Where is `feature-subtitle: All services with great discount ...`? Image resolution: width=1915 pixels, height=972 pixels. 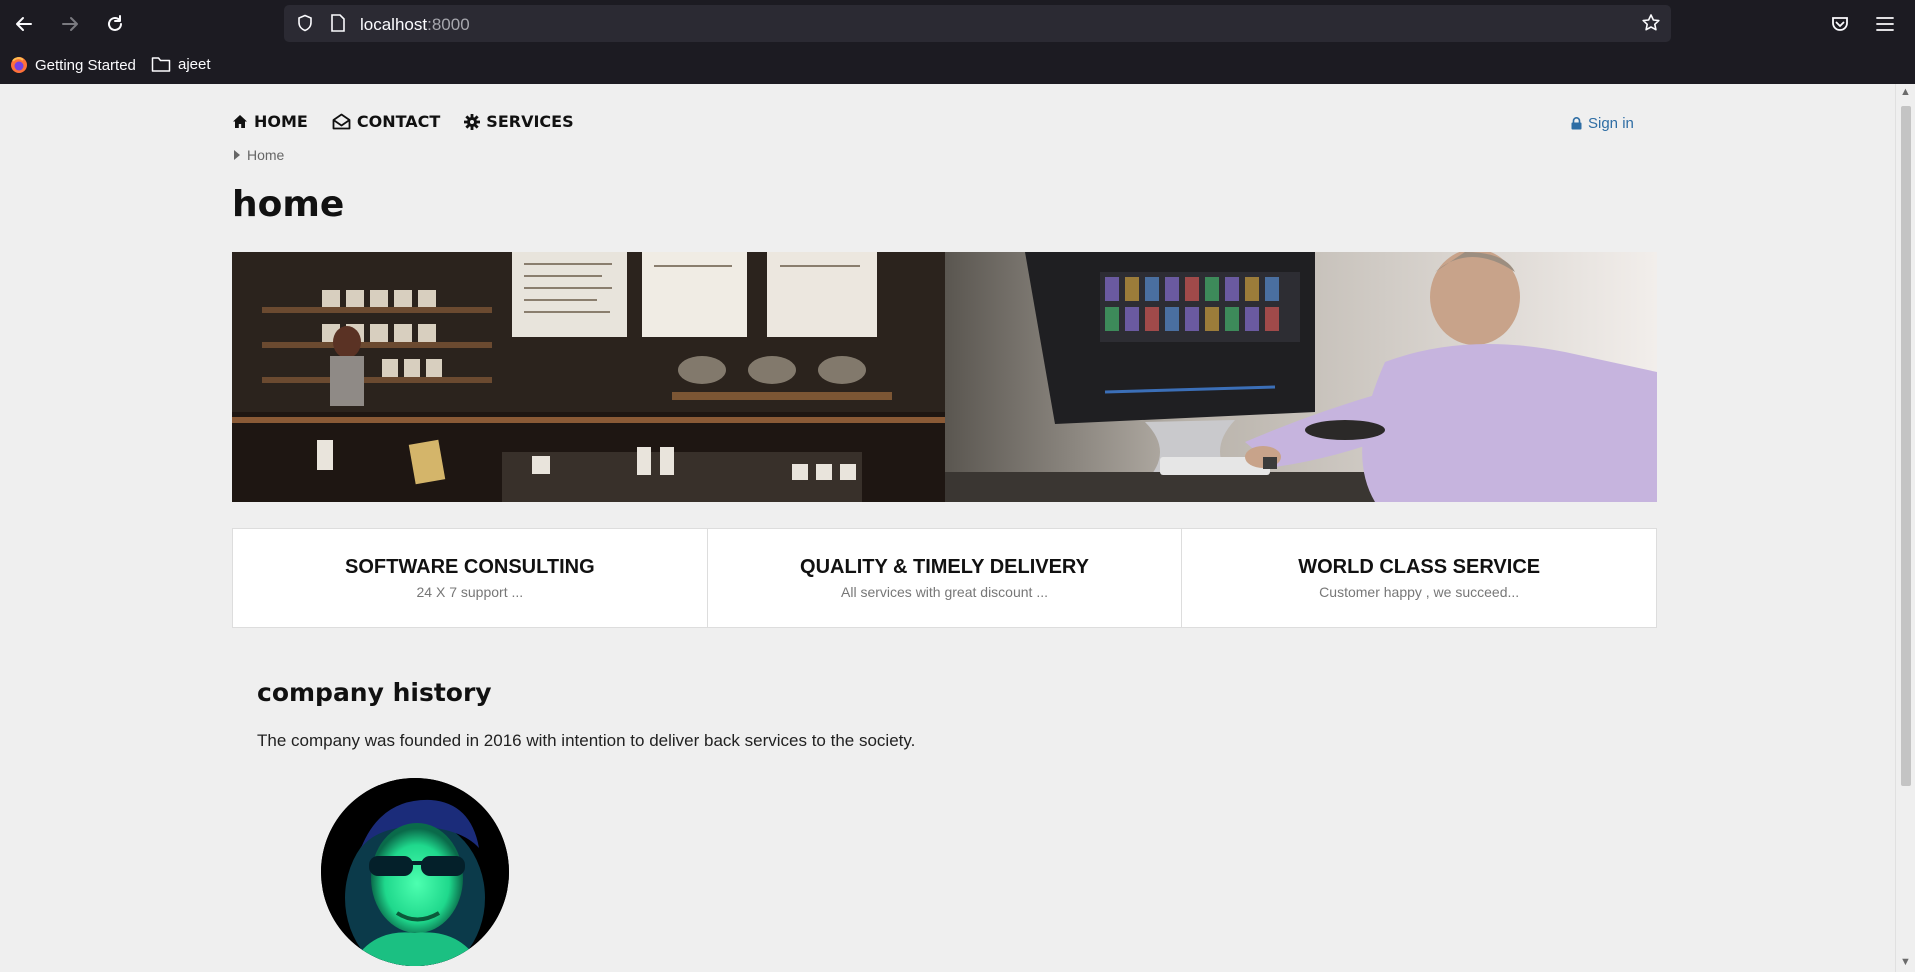
feature-subtitle: All services with great discount ... is located at coordinates (944, 592).